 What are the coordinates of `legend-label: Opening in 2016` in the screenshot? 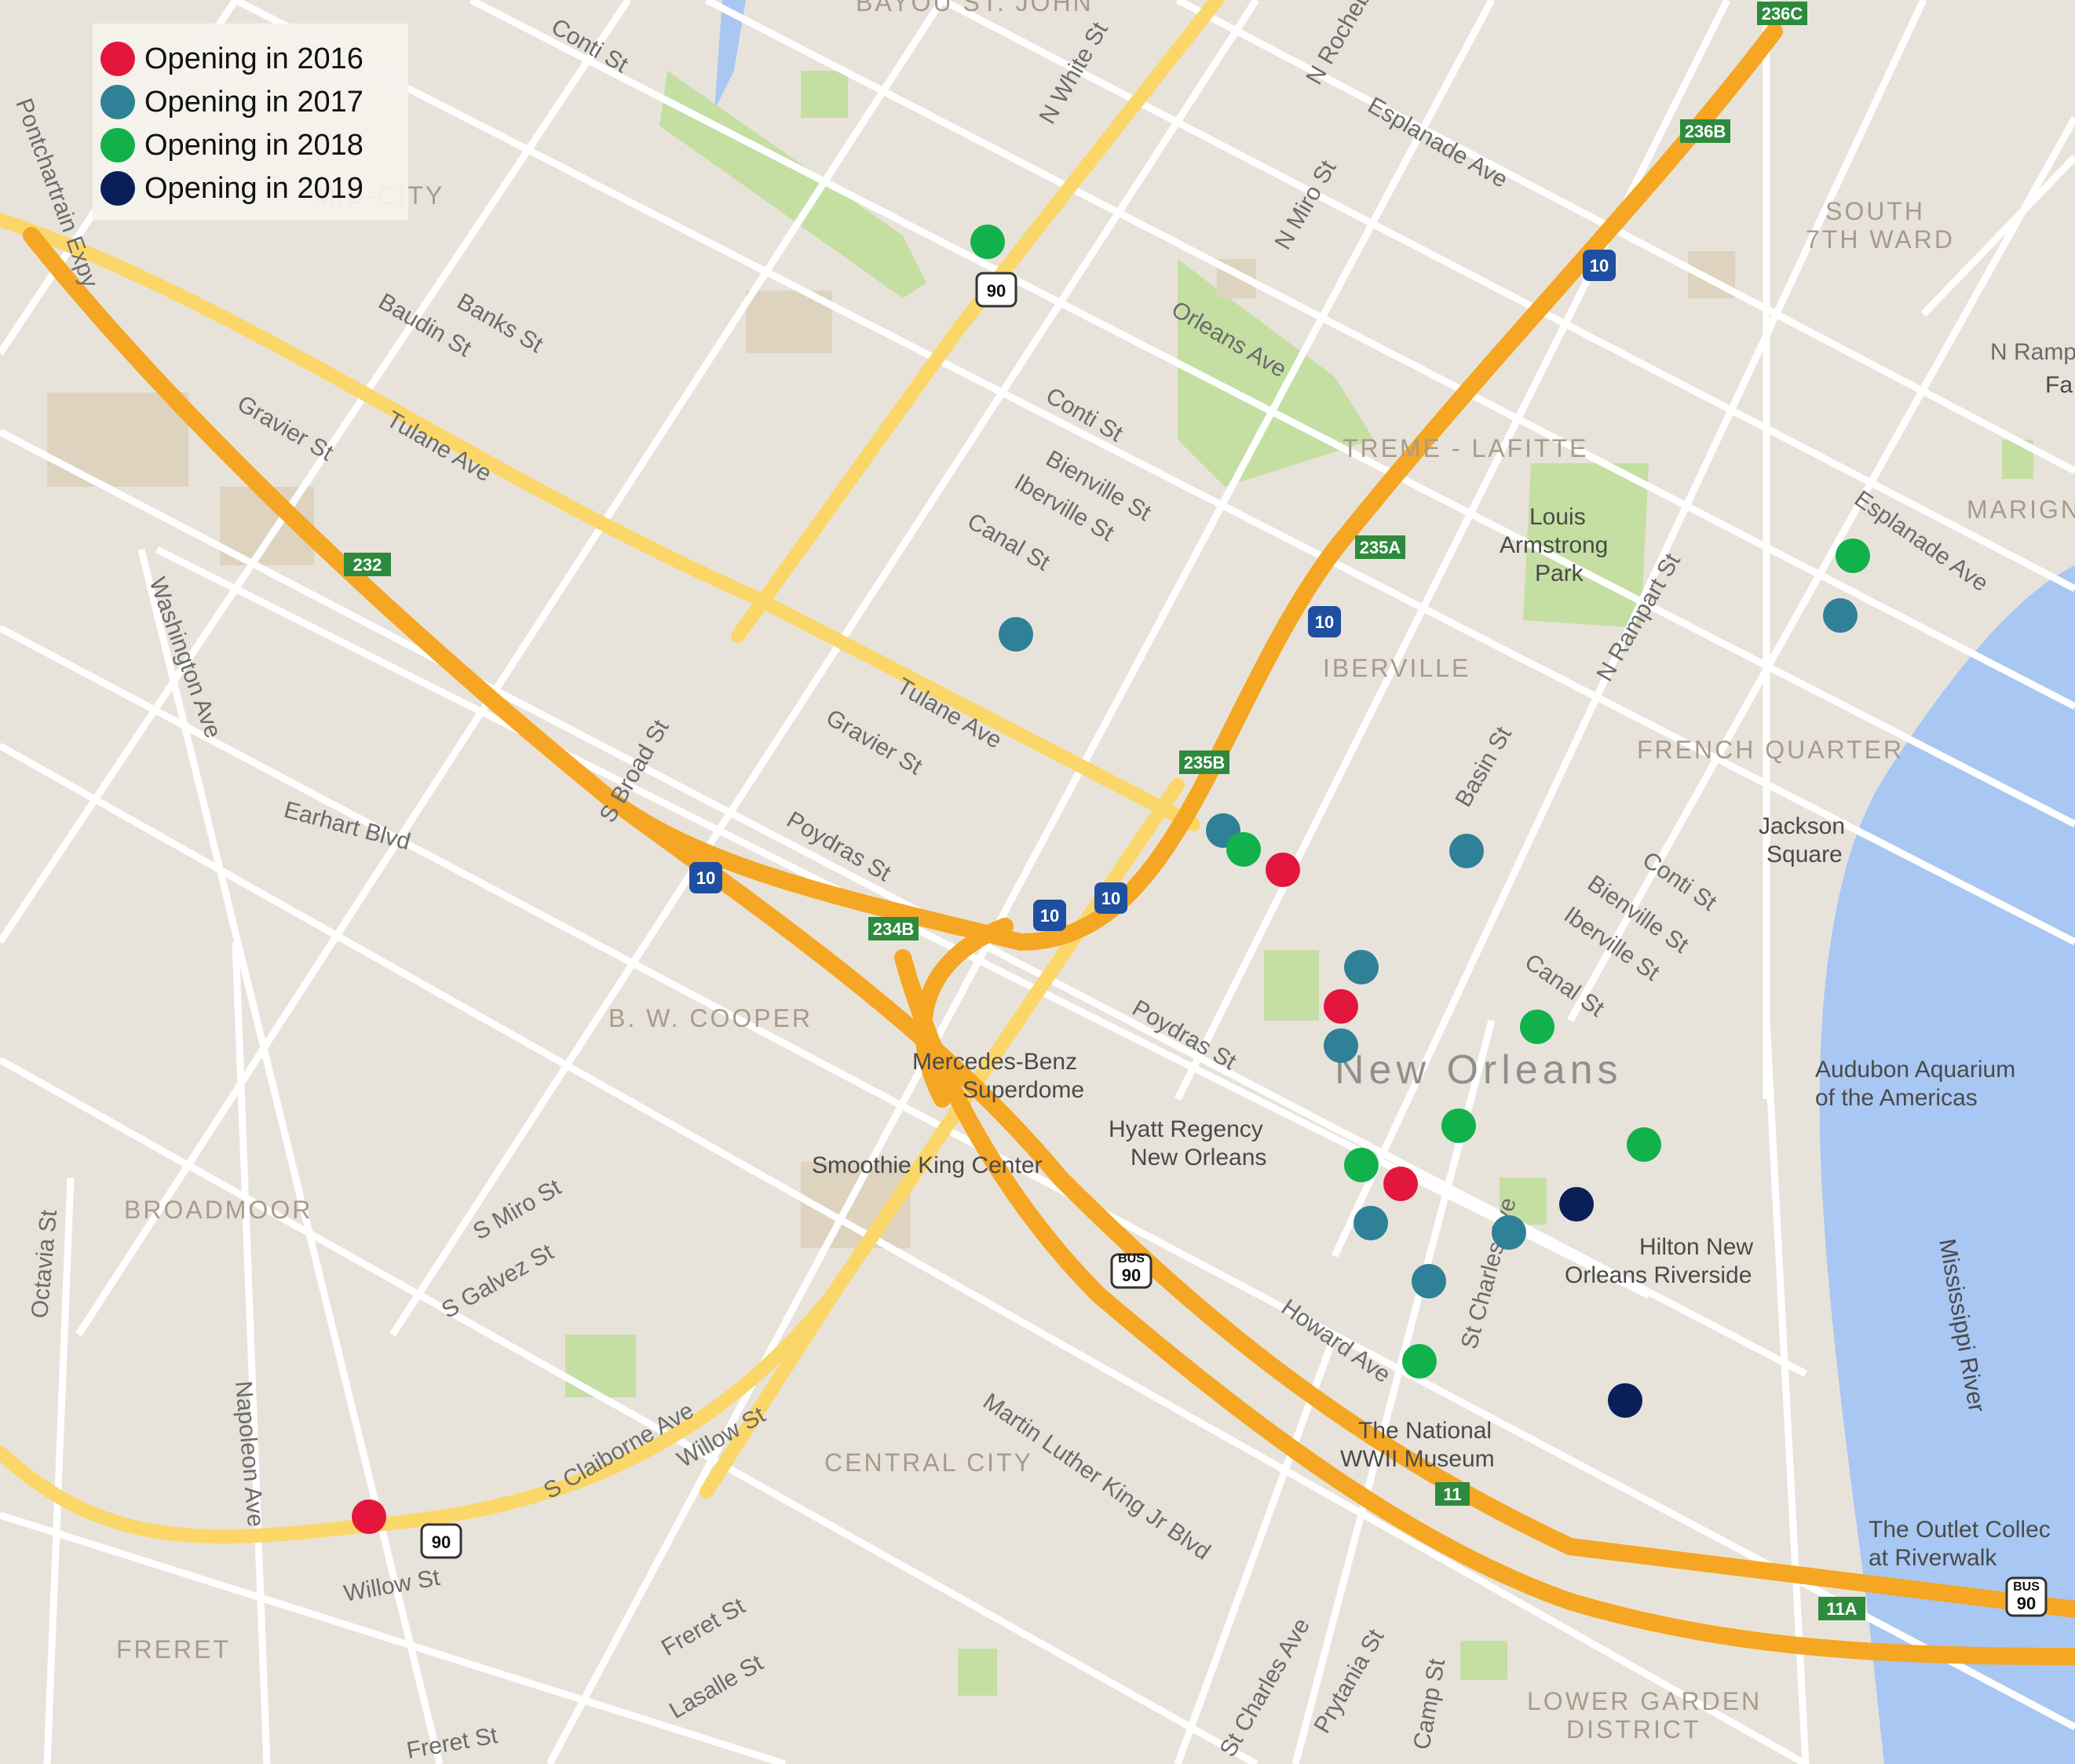 It's located at (253, 58).